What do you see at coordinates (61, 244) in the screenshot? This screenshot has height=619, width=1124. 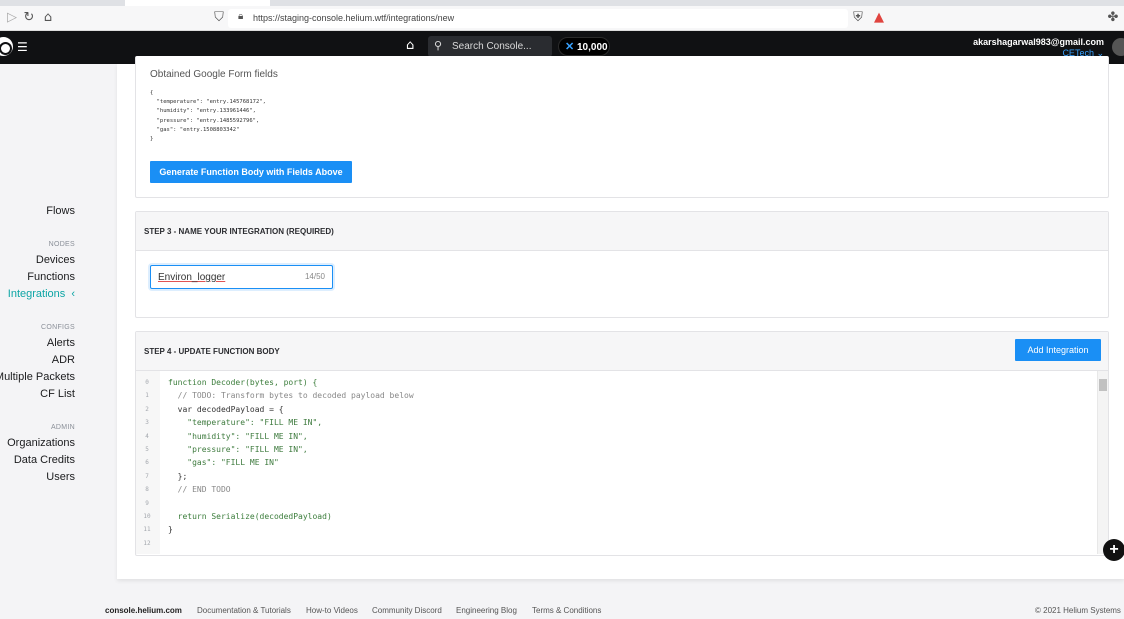 I see `sidebar-section-nodes: NODES` at bounding box center [61, 244].